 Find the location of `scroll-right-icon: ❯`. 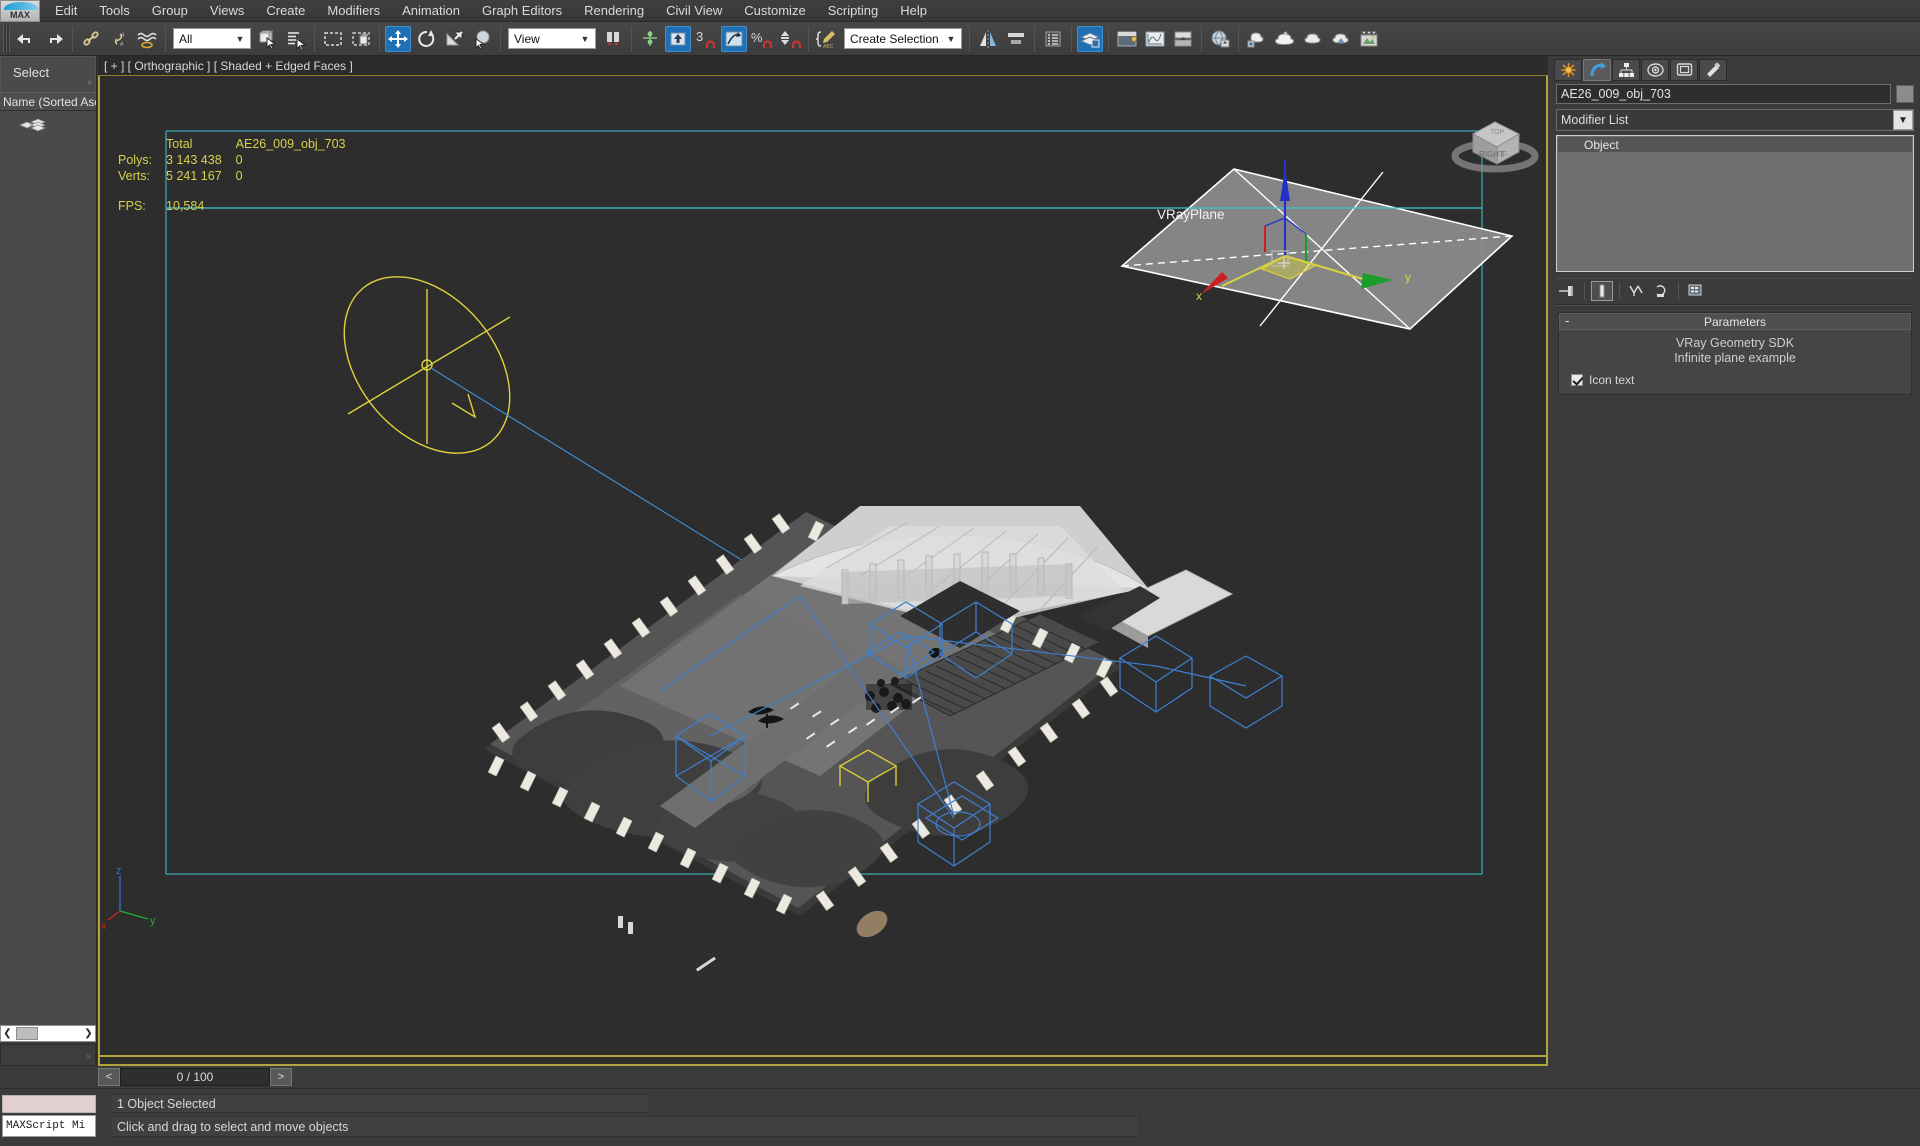

scroll-right-icon: ❯ is located at coordinates (88, 1033).